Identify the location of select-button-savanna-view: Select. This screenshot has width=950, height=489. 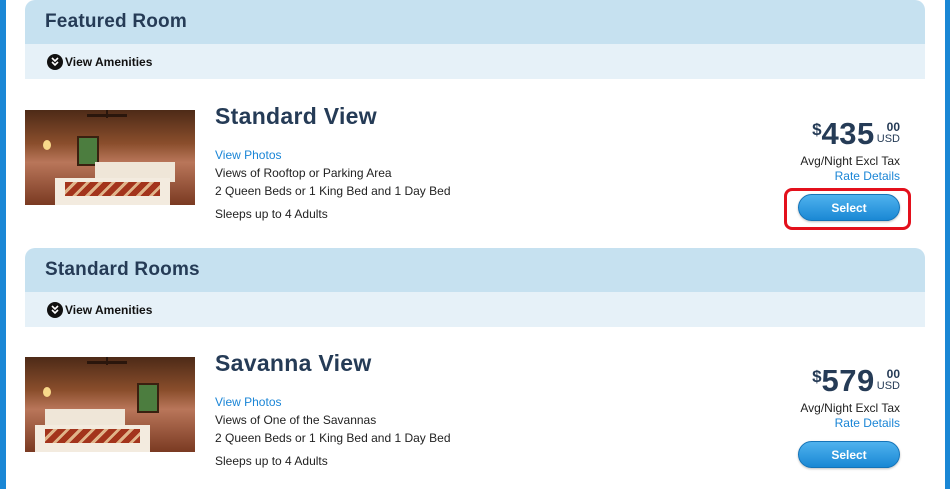
(849, 454).